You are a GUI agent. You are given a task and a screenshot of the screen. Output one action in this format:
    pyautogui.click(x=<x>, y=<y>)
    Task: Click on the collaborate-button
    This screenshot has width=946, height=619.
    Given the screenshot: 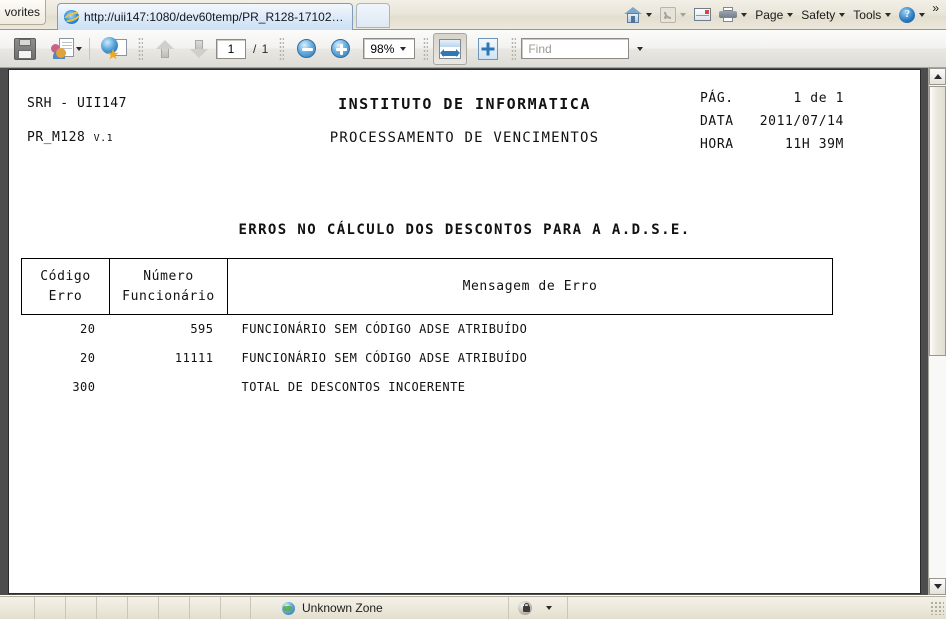 What is the action you would take?
    pyautogui.click(x=63, y=49)
    